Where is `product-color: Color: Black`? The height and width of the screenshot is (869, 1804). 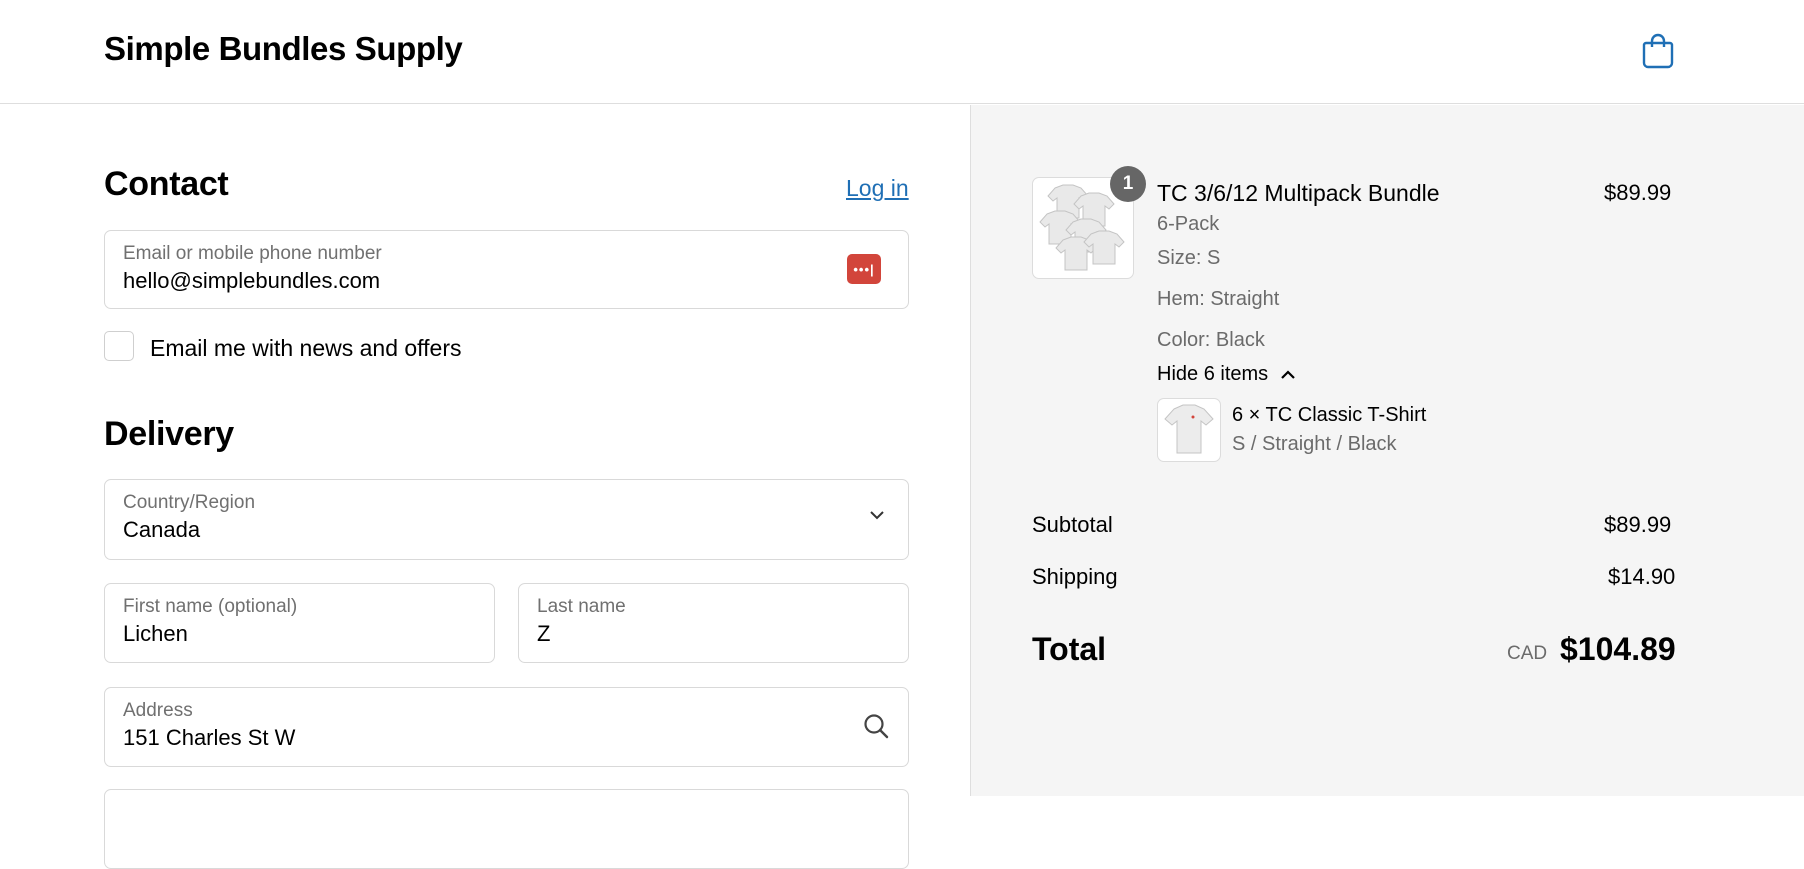 product-color: Color: Black is located at coordinates (1211, 340).